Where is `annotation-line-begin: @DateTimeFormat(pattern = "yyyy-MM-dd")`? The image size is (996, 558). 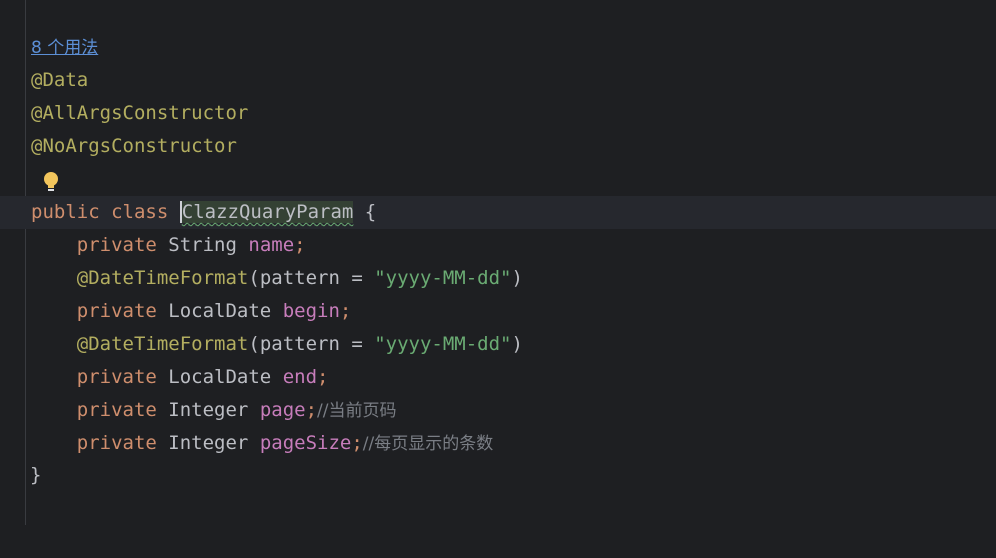
annotation-line-begin: @DateTimeFormat(pattern = "yyyy-MM-dd") is located at coordinates (498, 278).